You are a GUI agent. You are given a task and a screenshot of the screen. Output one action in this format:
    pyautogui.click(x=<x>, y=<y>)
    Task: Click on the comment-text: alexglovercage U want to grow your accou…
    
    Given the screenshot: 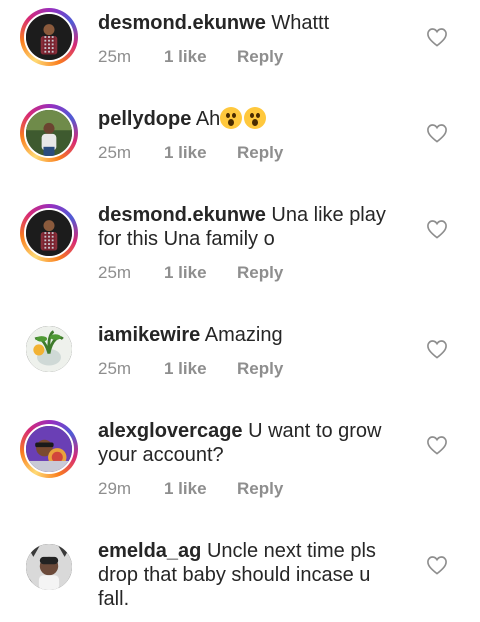 What is the action you would take?
    pyautogui.click(x=250, y=443)
    